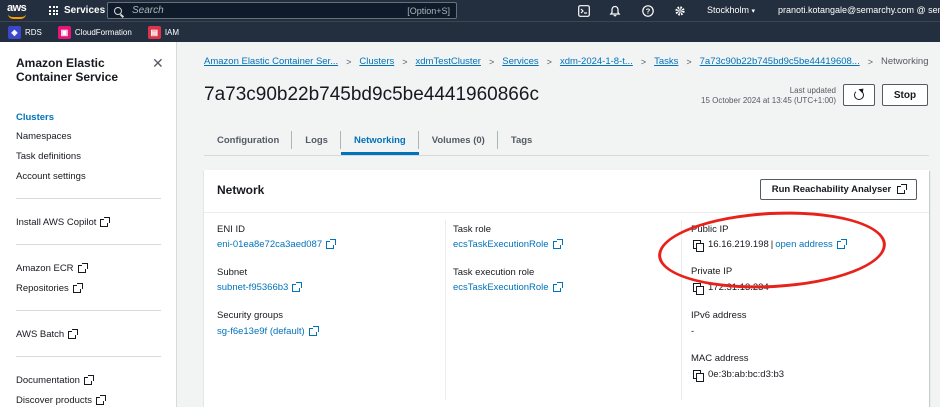 Image resolution: width=940 pixels, height=407 pixels. What do you see at coordinates (270, 10) in the screenshot?
I see `search-input` at bounding box center [270, 10].